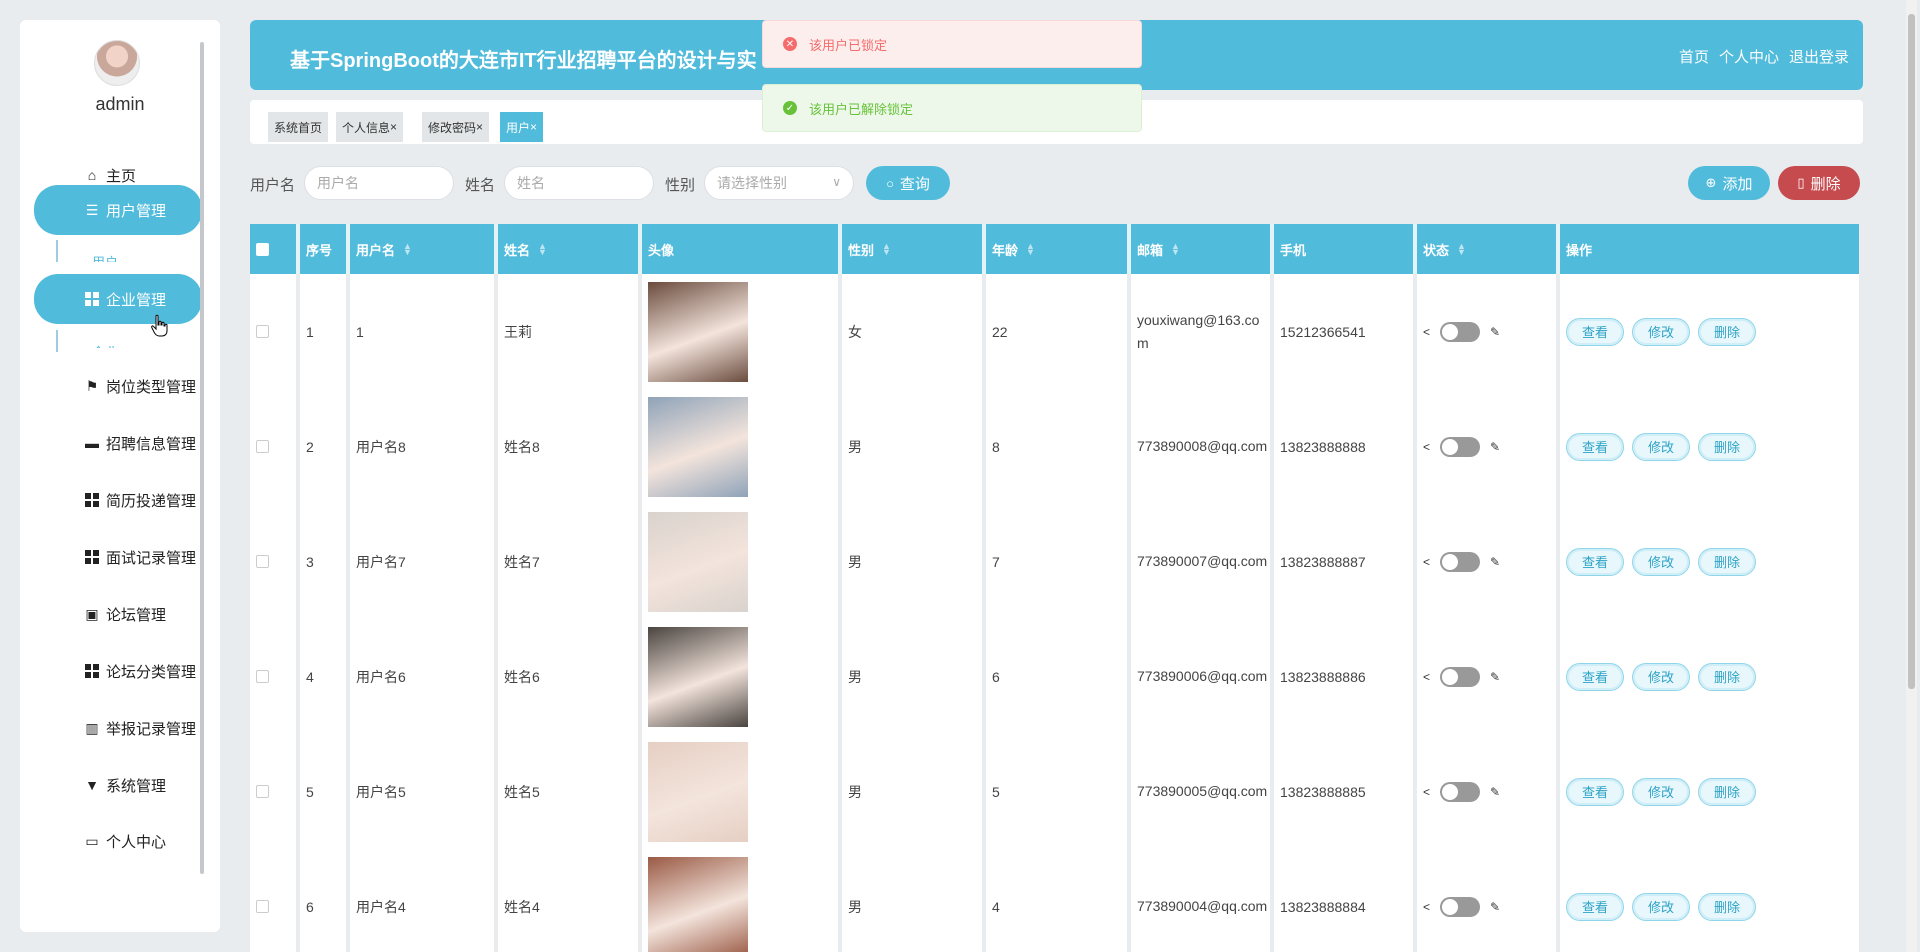 This screenshot has height=952, width=1920. What do you see at coordinates (914, 249) in the screenshot?
I see `col-header-gender: 性别 ▲ ▼` at bounding box center [914, 249].